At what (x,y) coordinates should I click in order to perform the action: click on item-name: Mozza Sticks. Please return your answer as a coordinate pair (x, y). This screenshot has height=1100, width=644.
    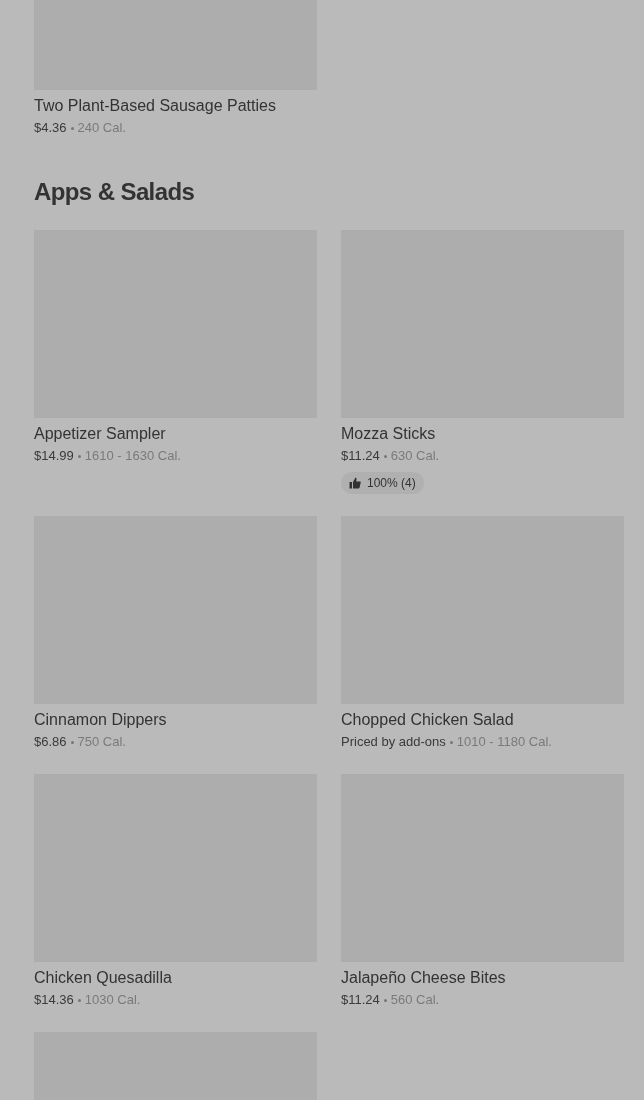
    Looking at the image, I should click on (482, 434).